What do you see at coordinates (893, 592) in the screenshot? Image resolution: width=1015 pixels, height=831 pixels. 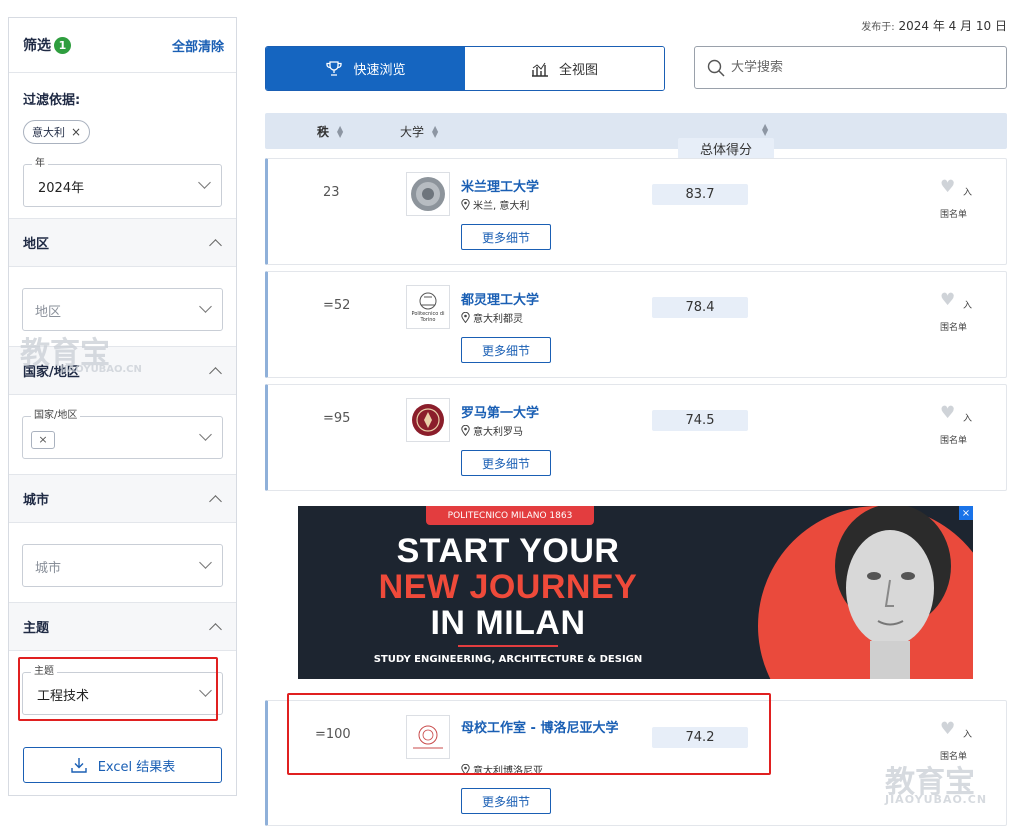 I see `portrait-image` at bounding box center [893, 592].